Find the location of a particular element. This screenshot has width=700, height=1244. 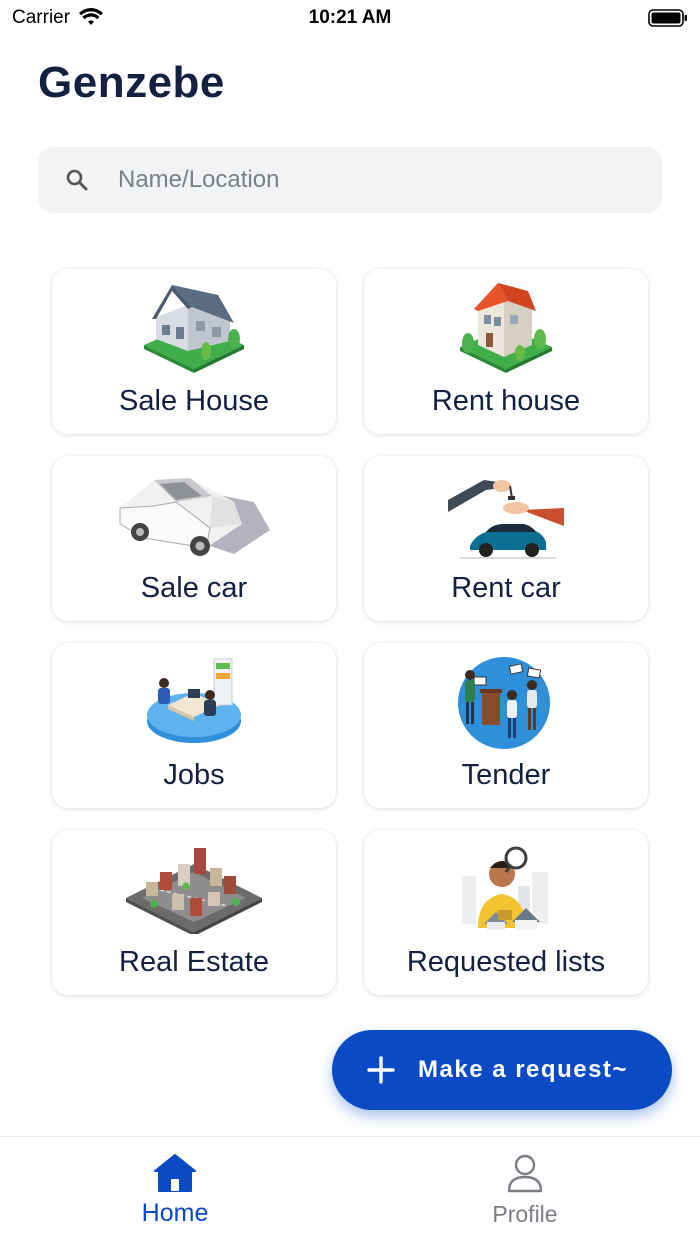

category-label: Sale House is located at coordinates (194, 401).